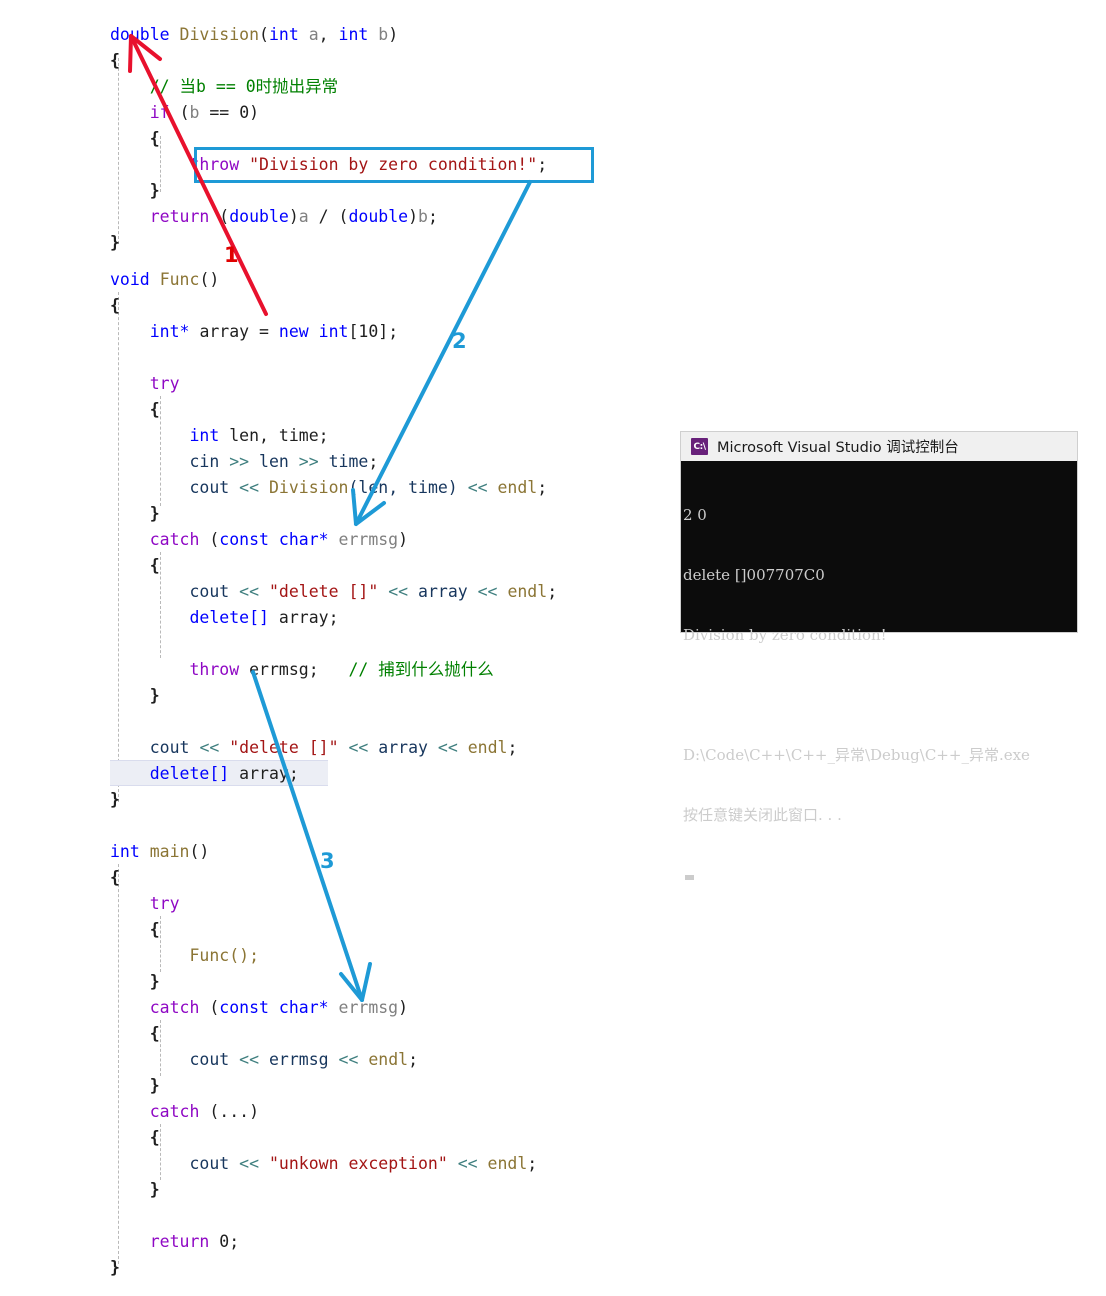  Describe the element at coordinates (135, 566) in the screenshot. I see `code-line-21: {` at that location.